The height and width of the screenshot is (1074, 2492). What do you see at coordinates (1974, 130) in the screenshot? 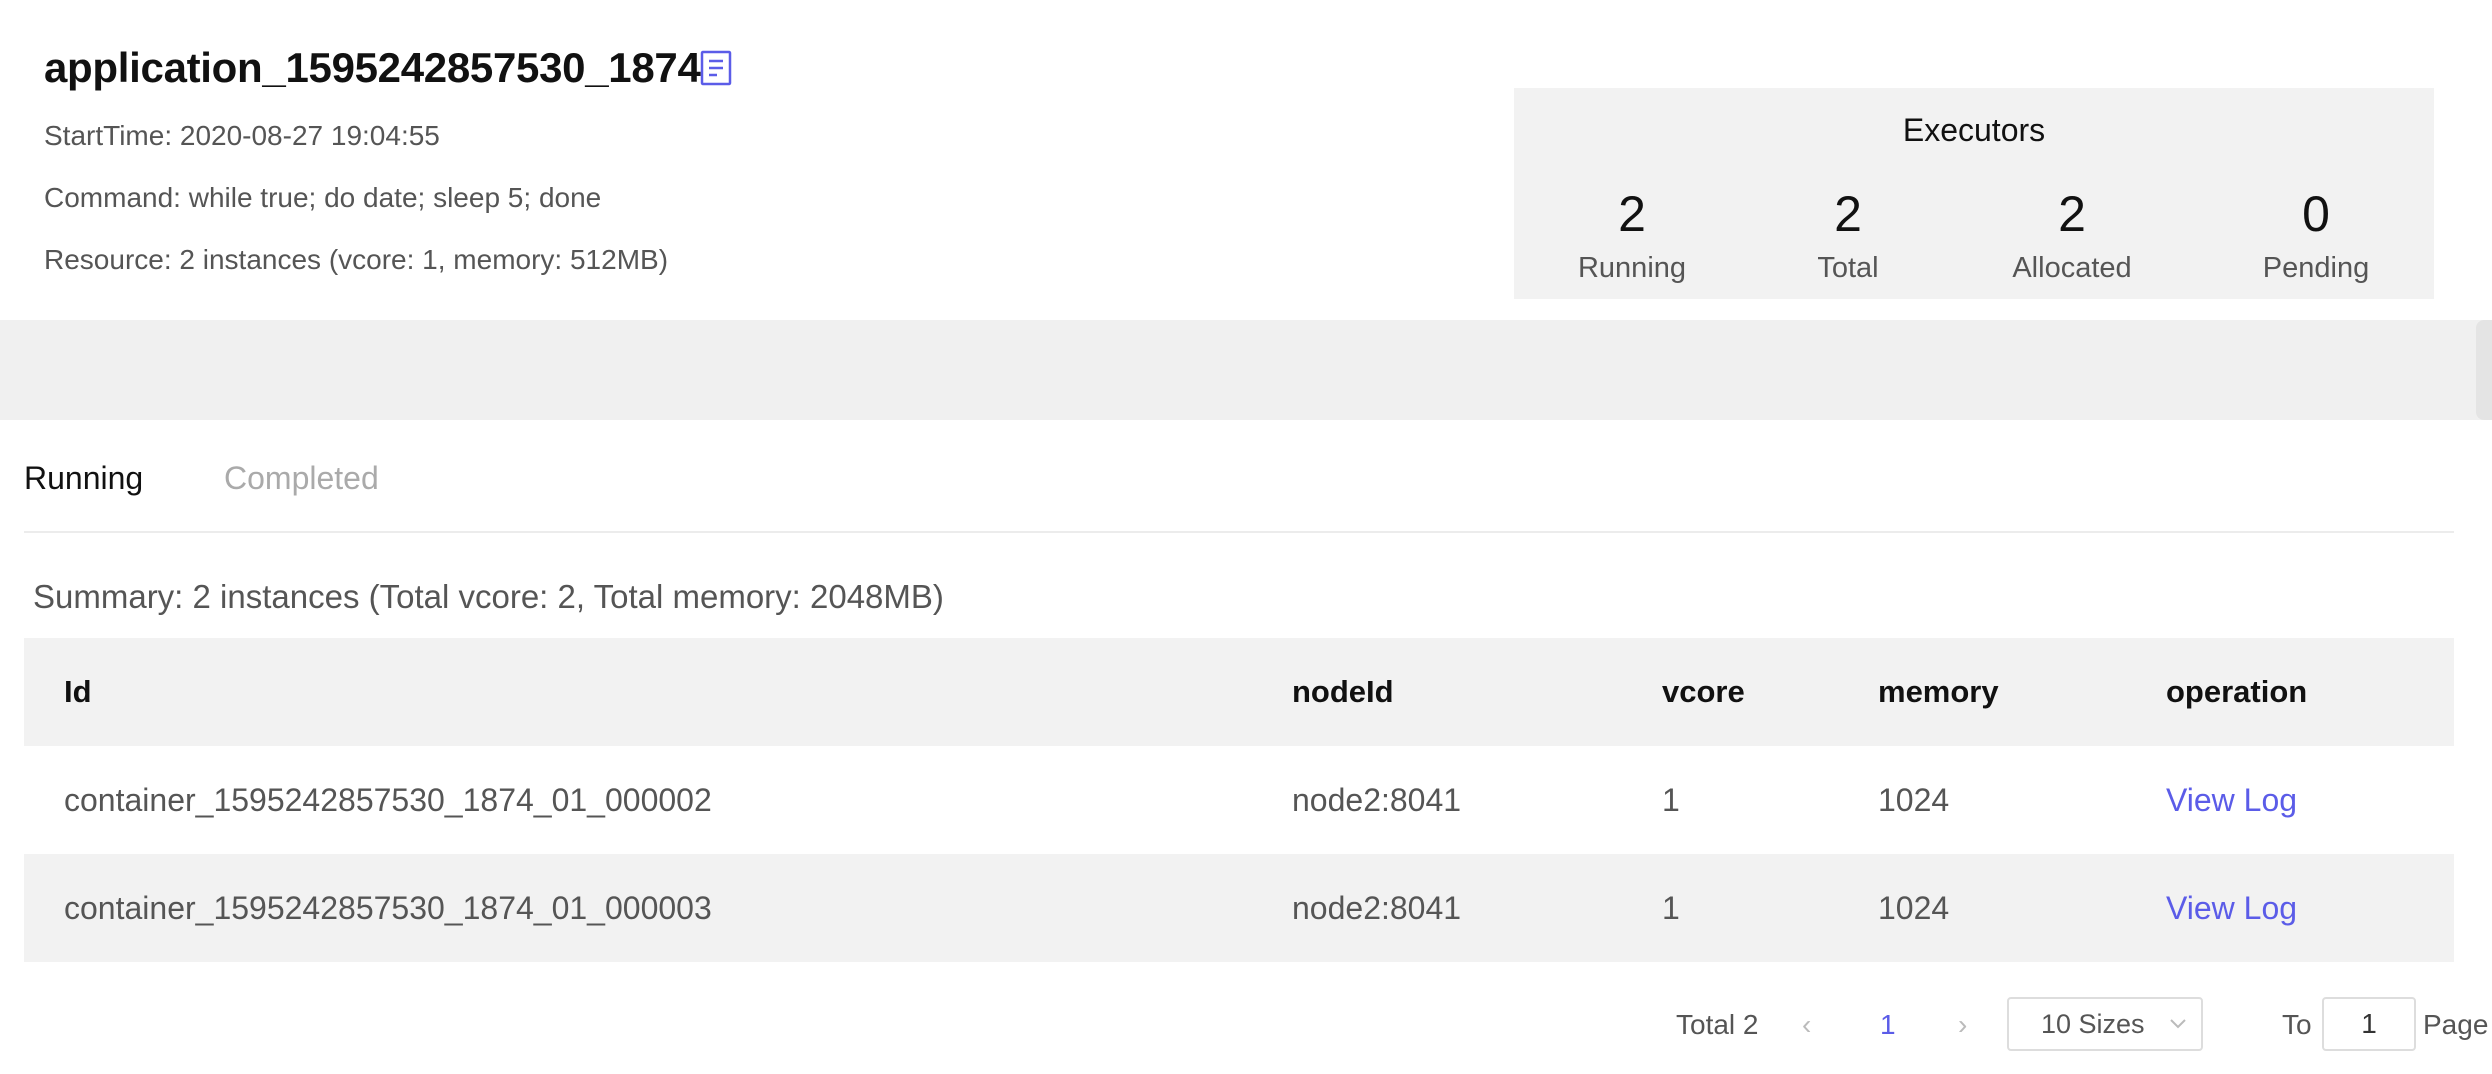
I see `executors-title: Executors` at bounding box center [1974, 130].